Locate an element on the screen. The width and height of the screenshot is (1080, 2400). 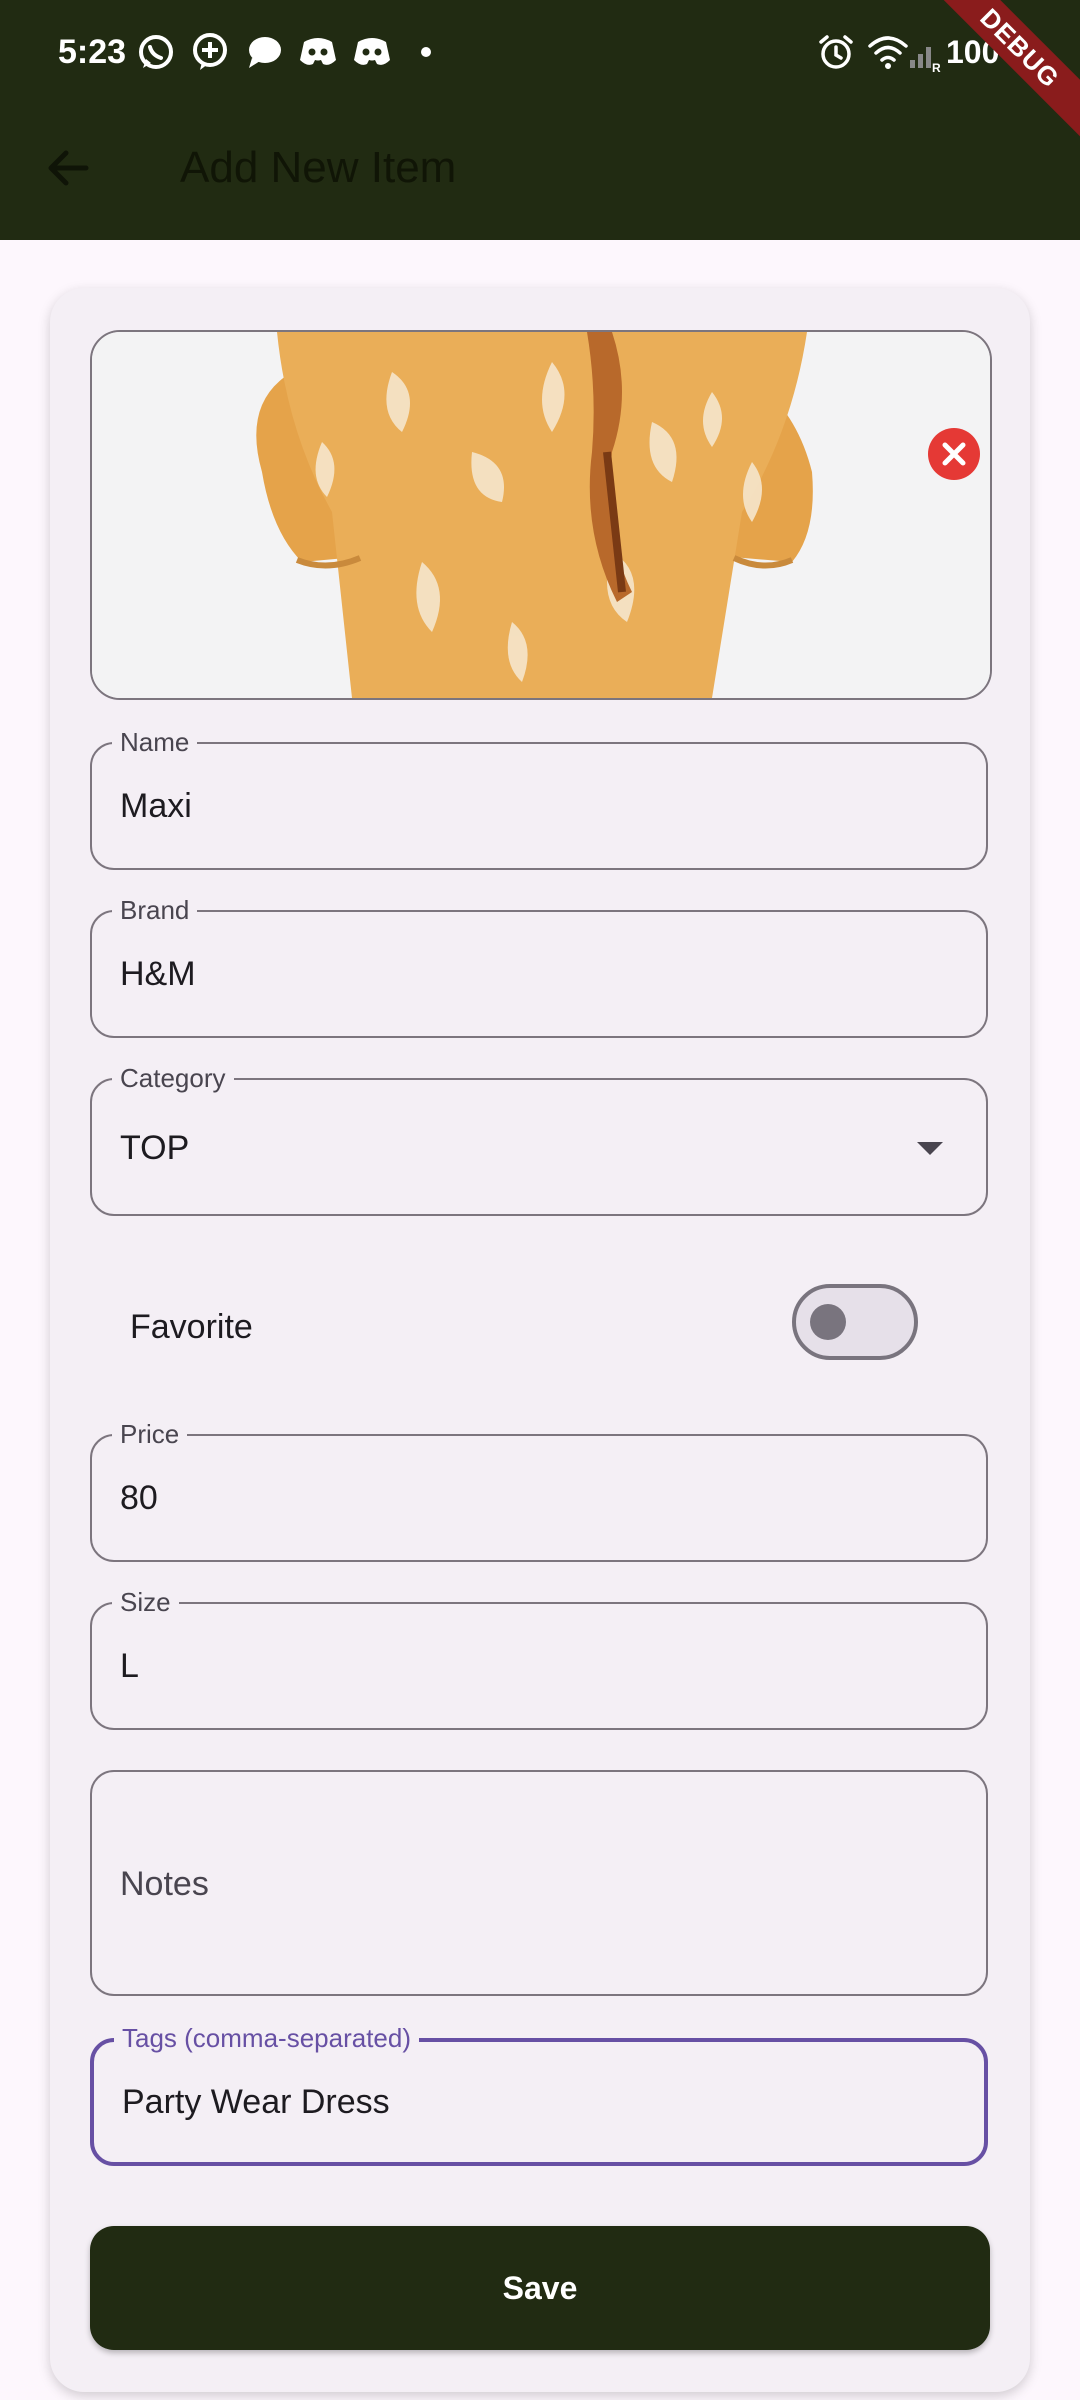
dropdown-arrow-icon is located at coordinates (930, 1148).